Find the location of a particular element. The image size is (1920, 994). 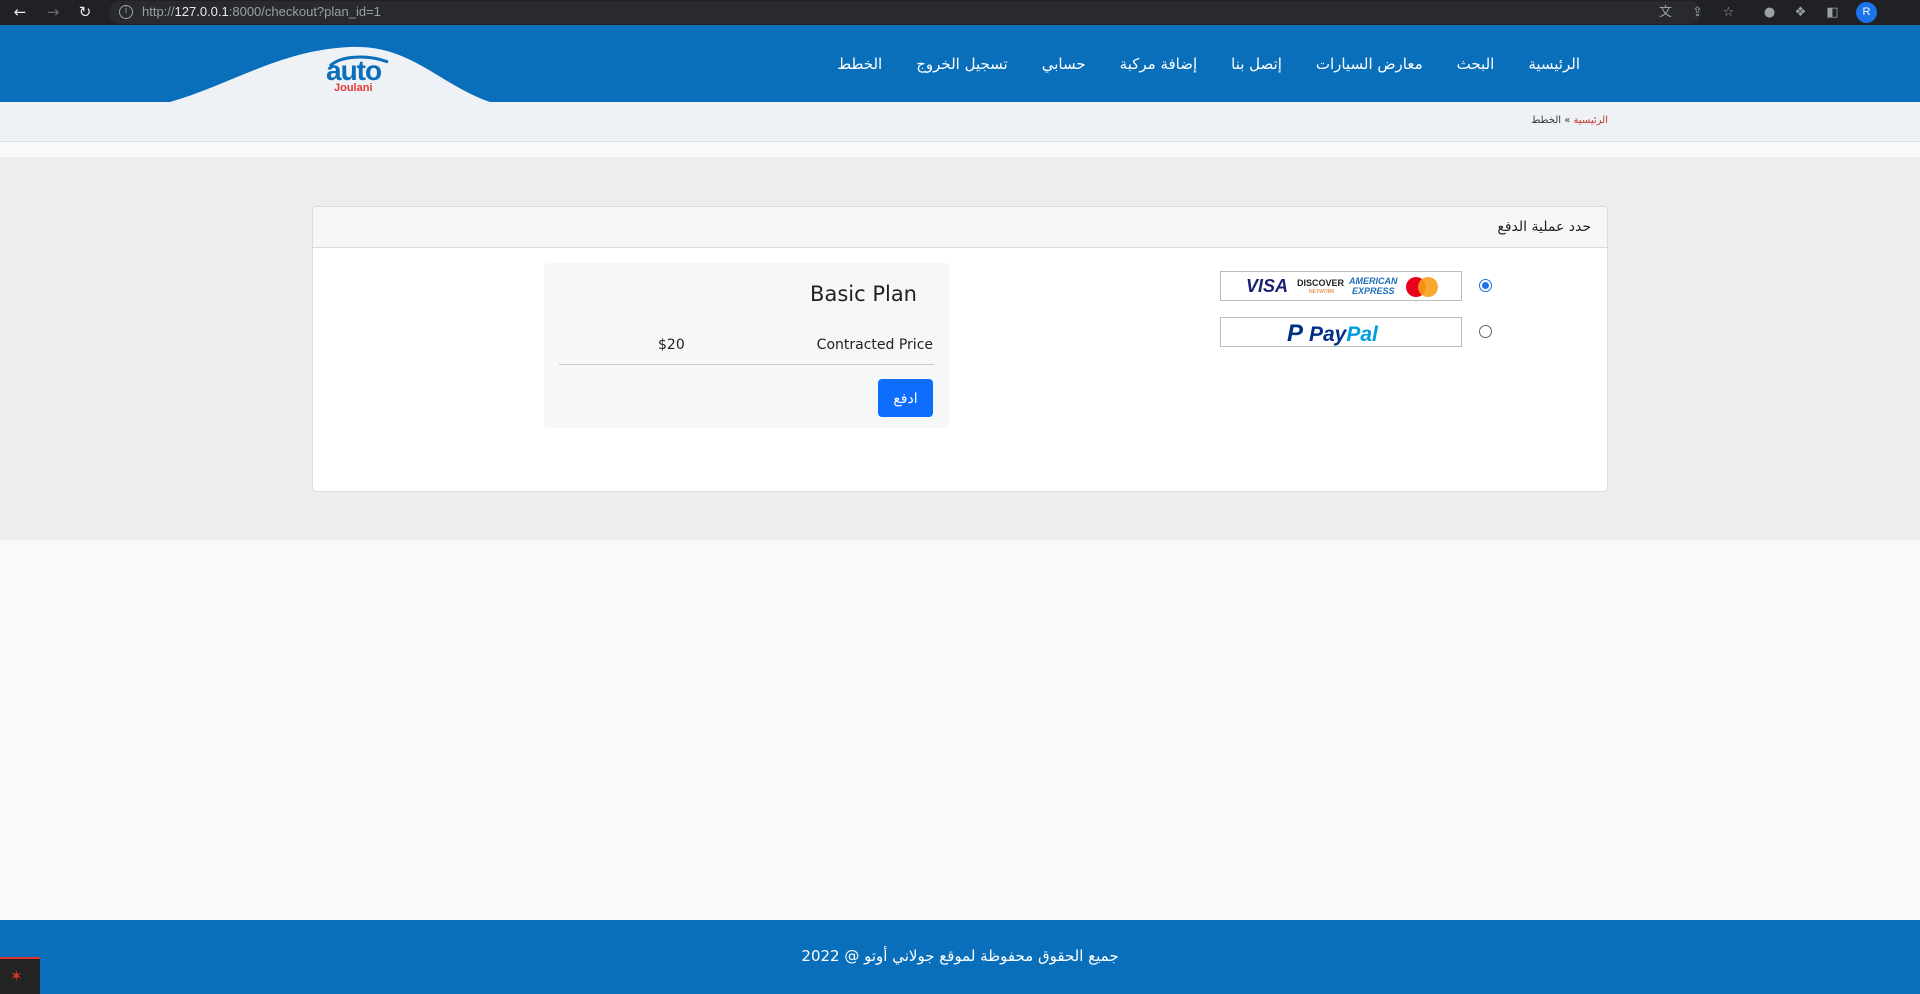

nav-item-contact: إتصل بنا is located at coordinates (1256, 64).